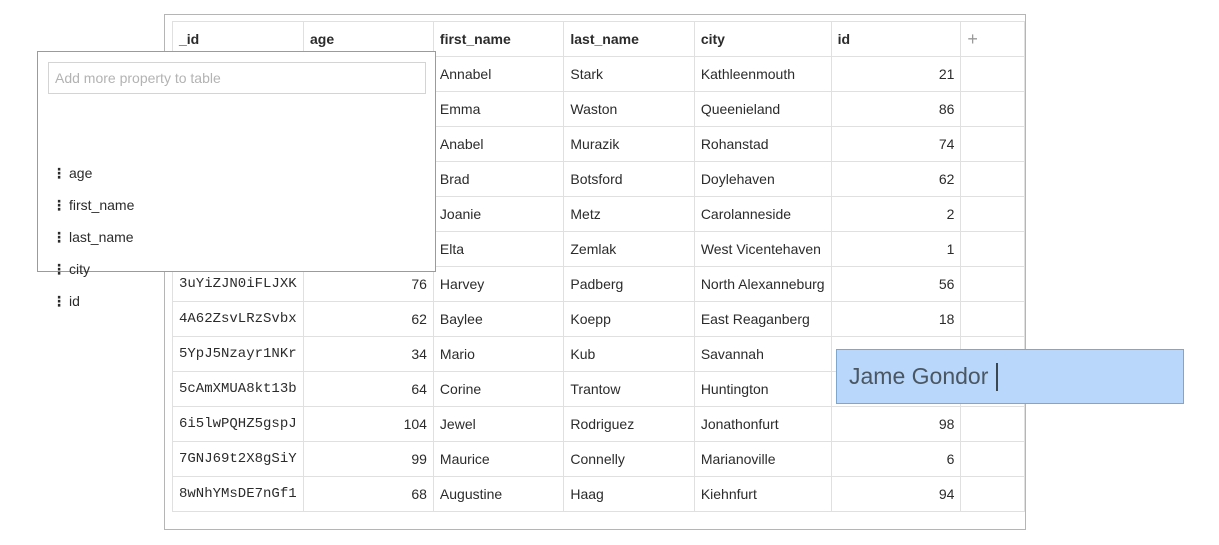 The image size is (1219, 545). I want to click on property-item-id: ⋮ id, so click(66, 301).